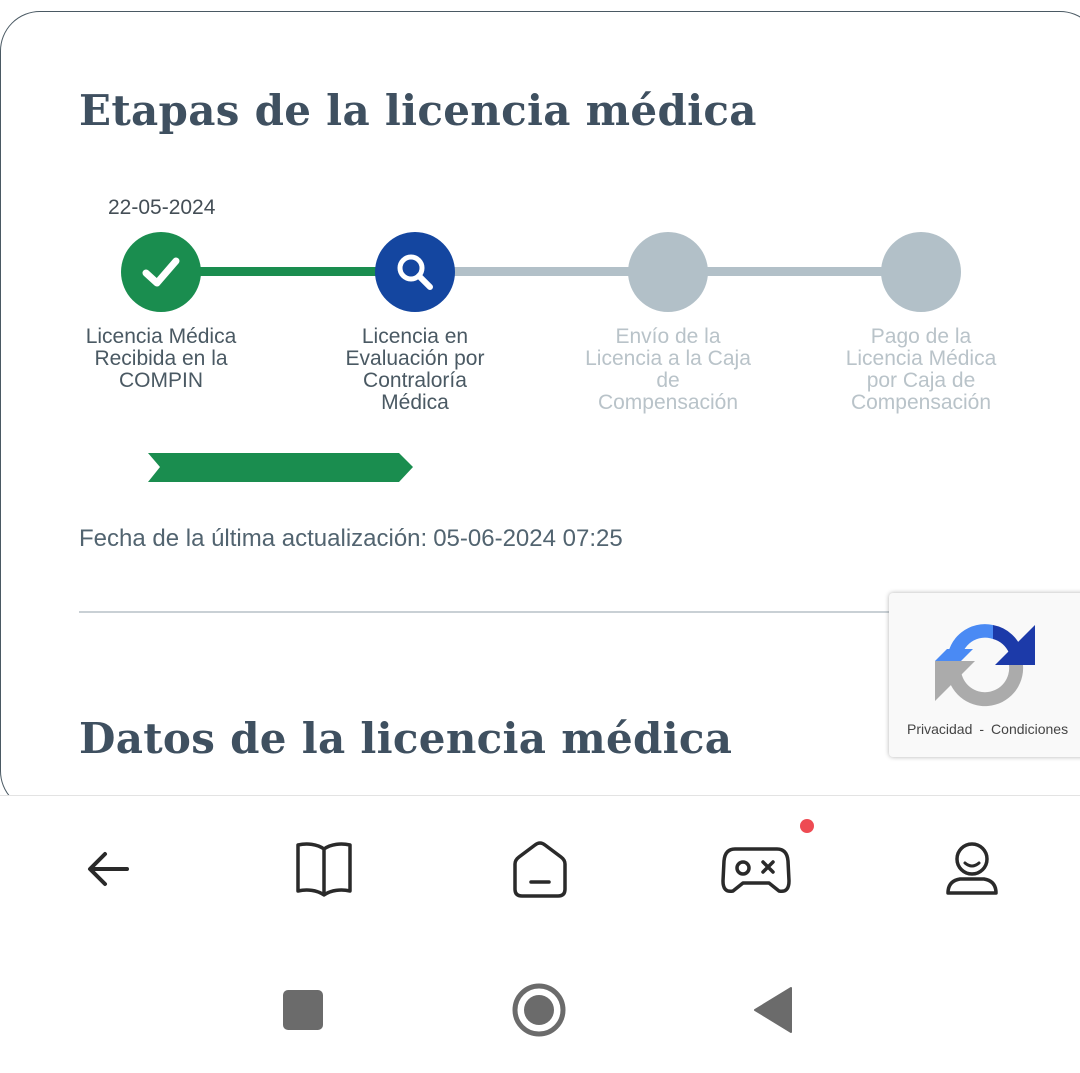 The width and height of the screenshot is (1080, 1073). I want to click on step-1-label: Licencia Médica Recibida en la COMPIN, so click(161, 358).